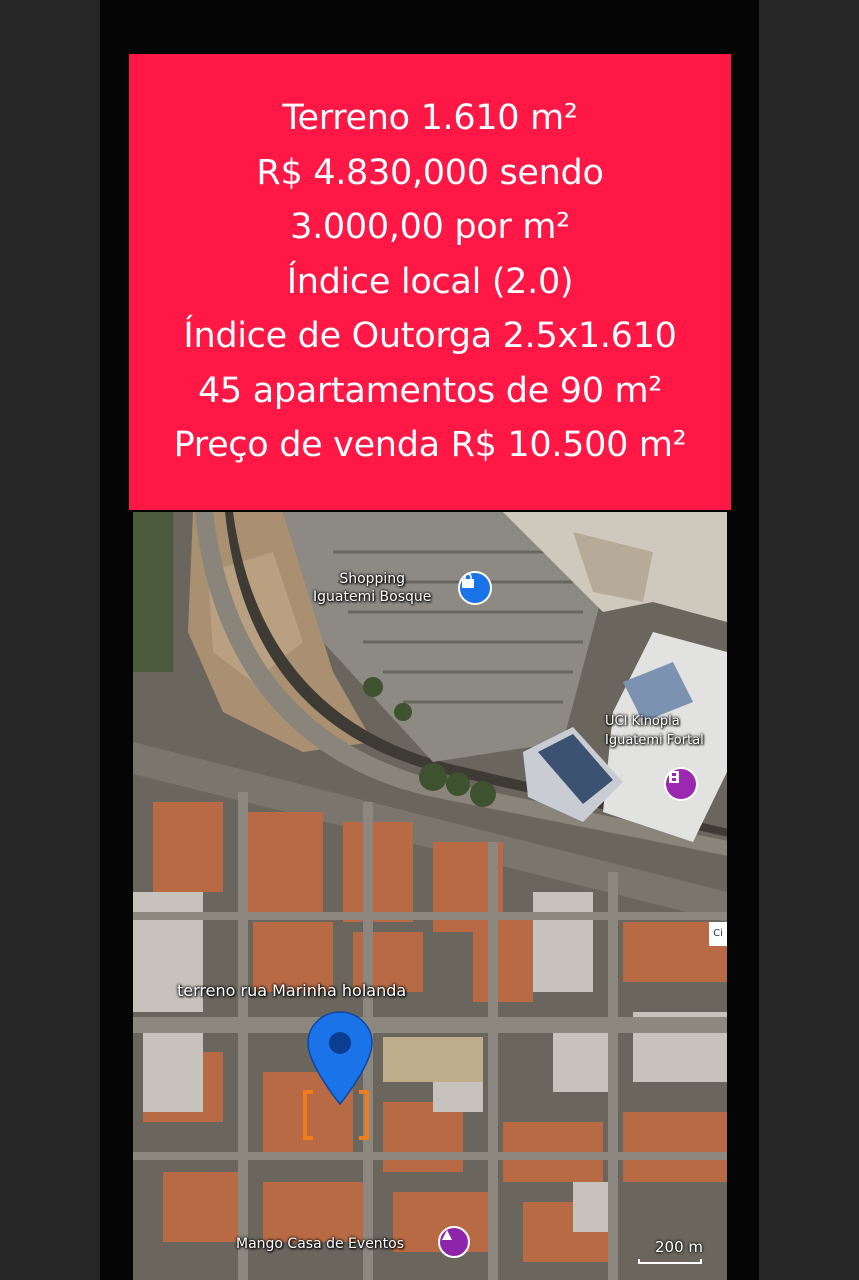  Describe the element at coordinates (678, 1247) in the screenshot. I see `scale-label: 200 m` at that location.